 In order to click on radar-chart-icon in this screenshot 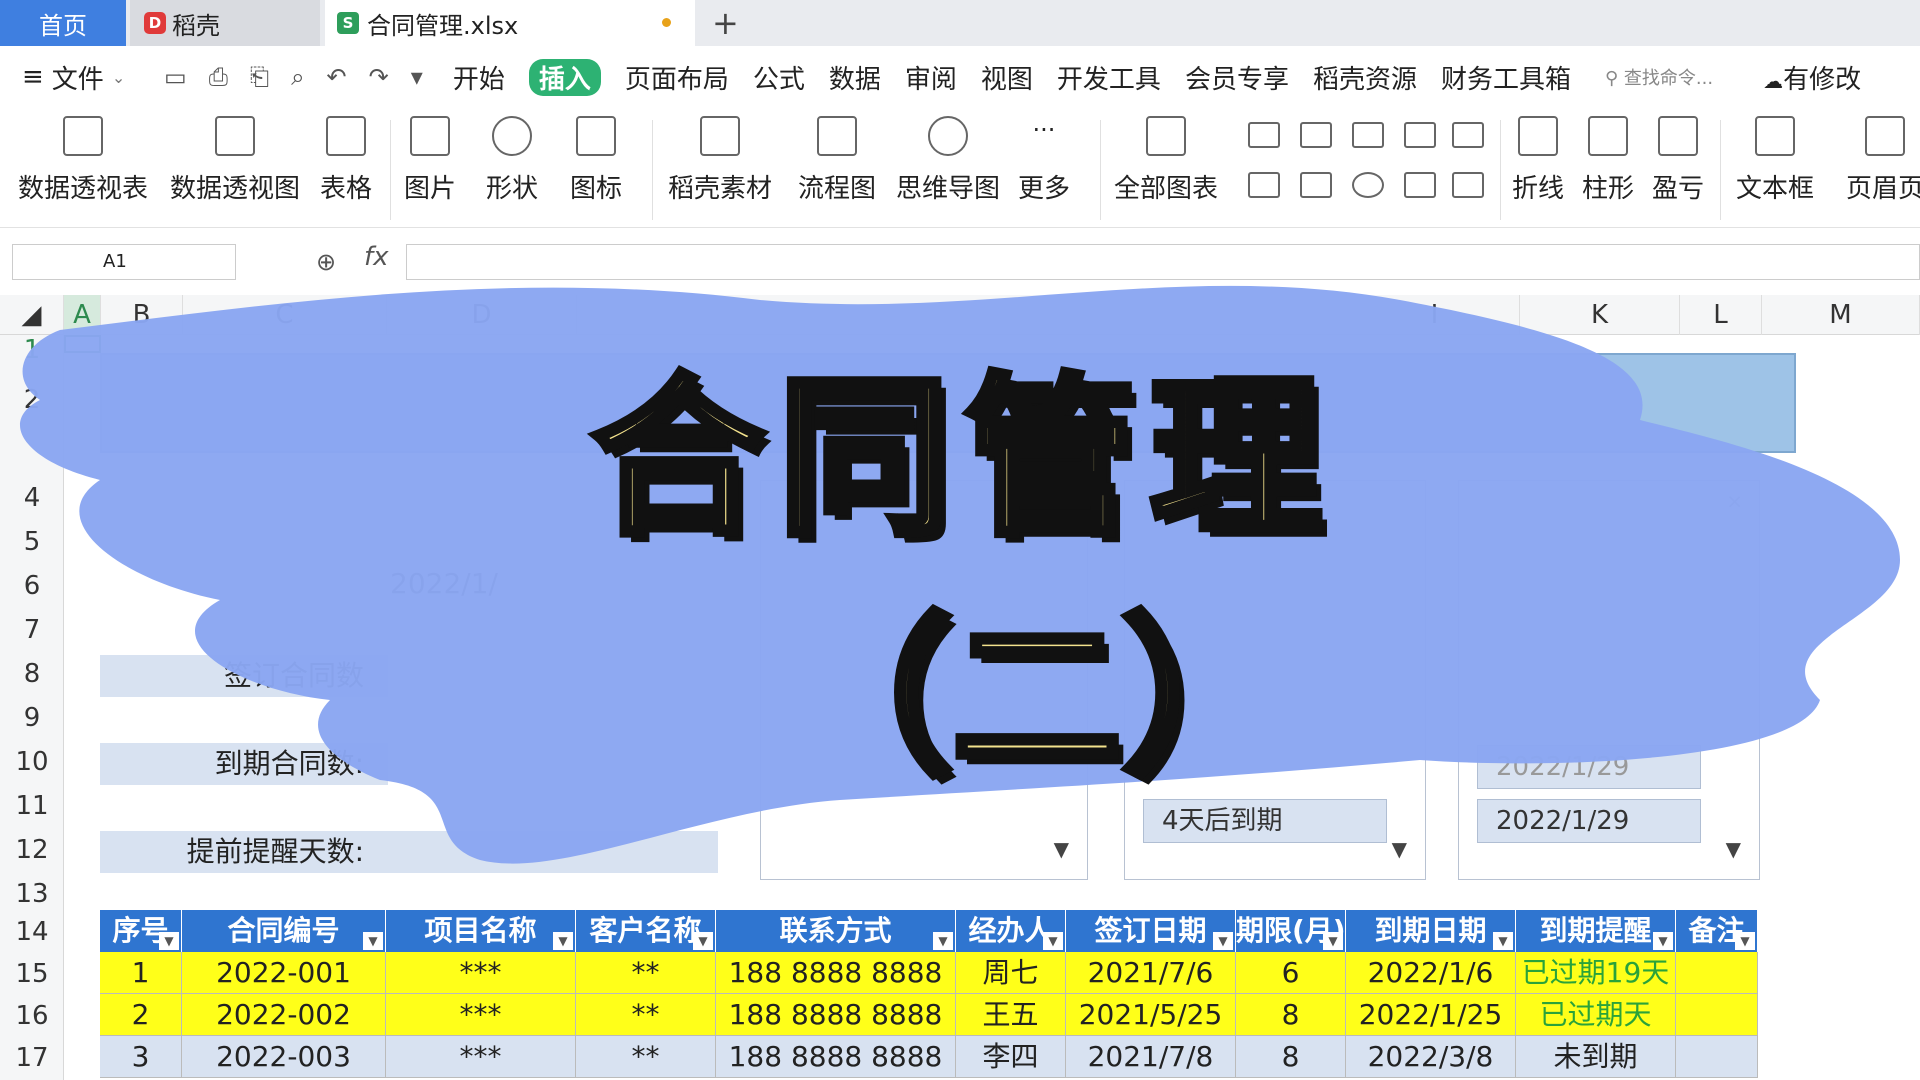, I will do `click(1420, 135)`.